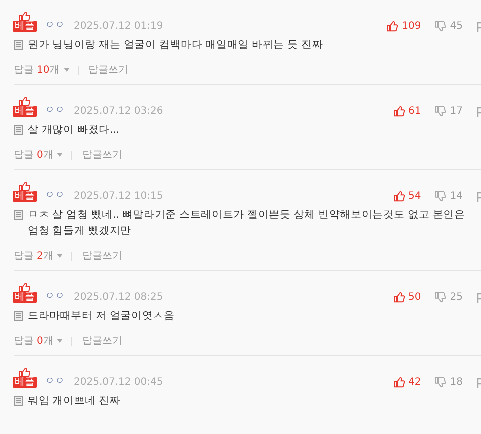 Image resolution: width=481 pixels, height=434 pixels. What do you see at coordinates (74, 401) in the screenshot?
I see `comment-text: 뭐임 개이쁘네 진짜` at bounding box center [74, 401].